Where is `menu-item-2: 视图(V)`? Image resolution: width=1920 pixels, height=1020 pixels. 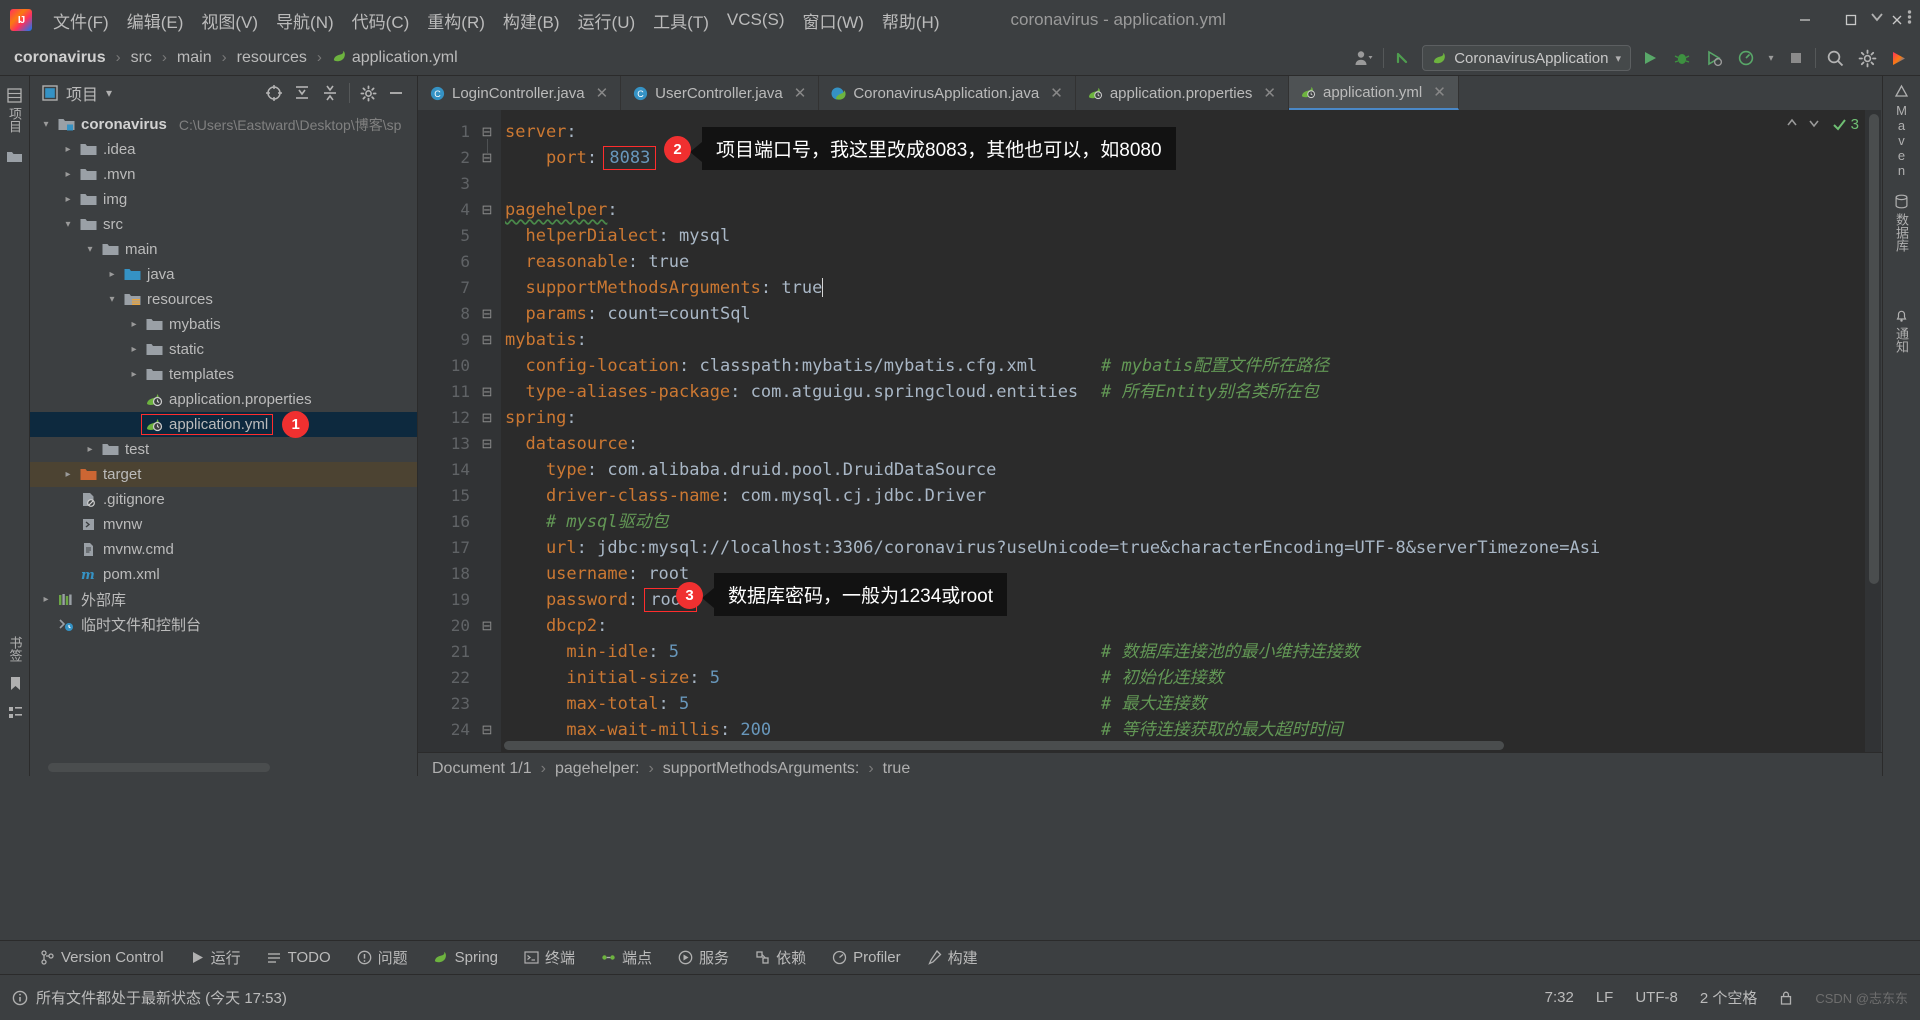
menu-item-2: 视图(V) is located at coordinates (229, 20).